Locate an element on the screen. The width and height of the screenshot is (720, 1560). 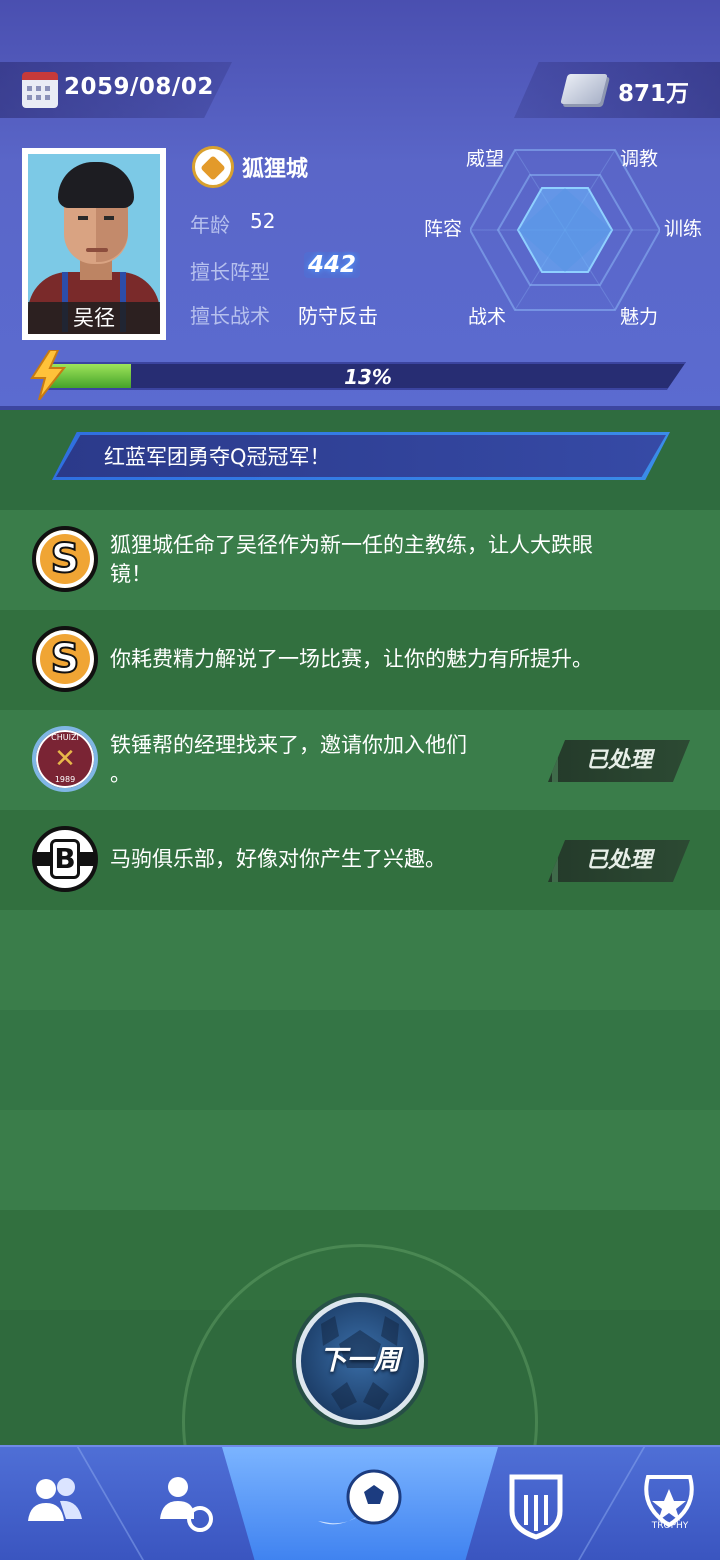
top-bar: 2059/08/02 871万 is located at coordinates (360, 90).